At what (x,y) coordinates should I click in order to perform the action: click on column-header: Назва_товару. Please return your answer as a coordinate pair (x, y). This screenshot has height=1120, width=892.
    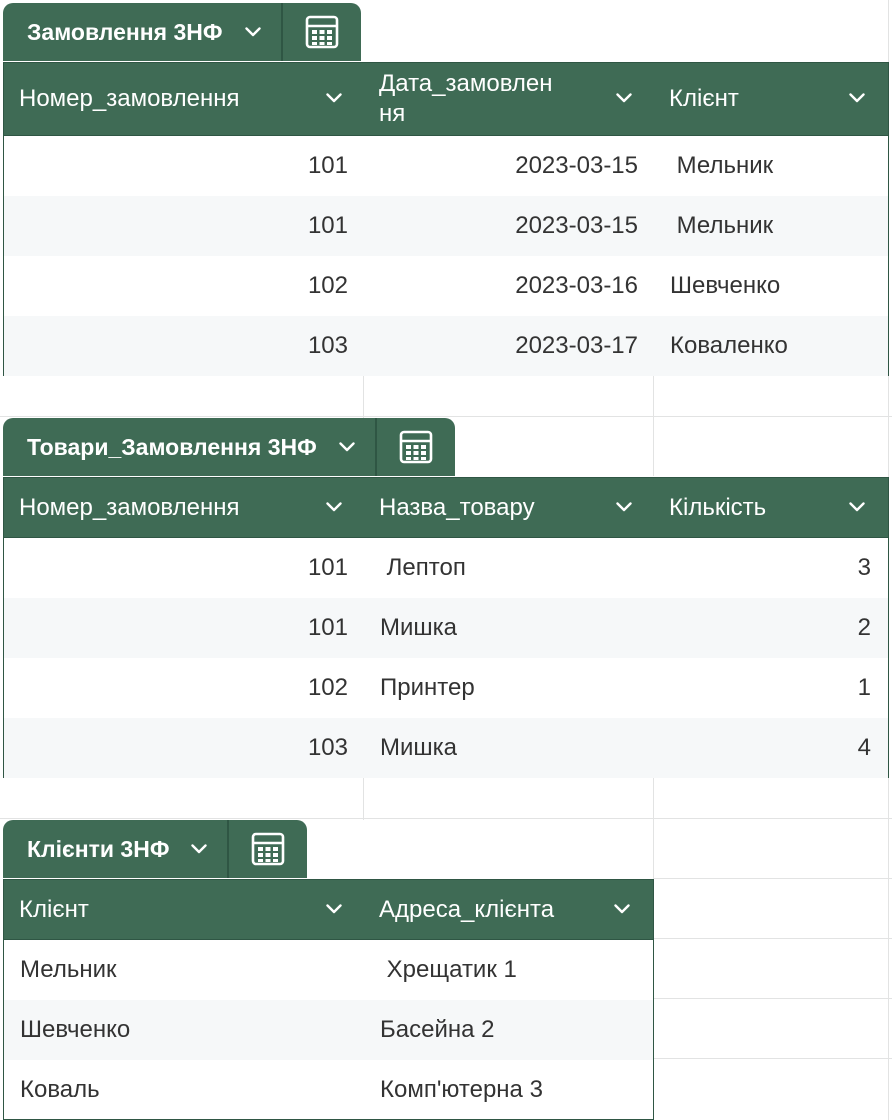
    Looking at the image, I should click on (509, 507).